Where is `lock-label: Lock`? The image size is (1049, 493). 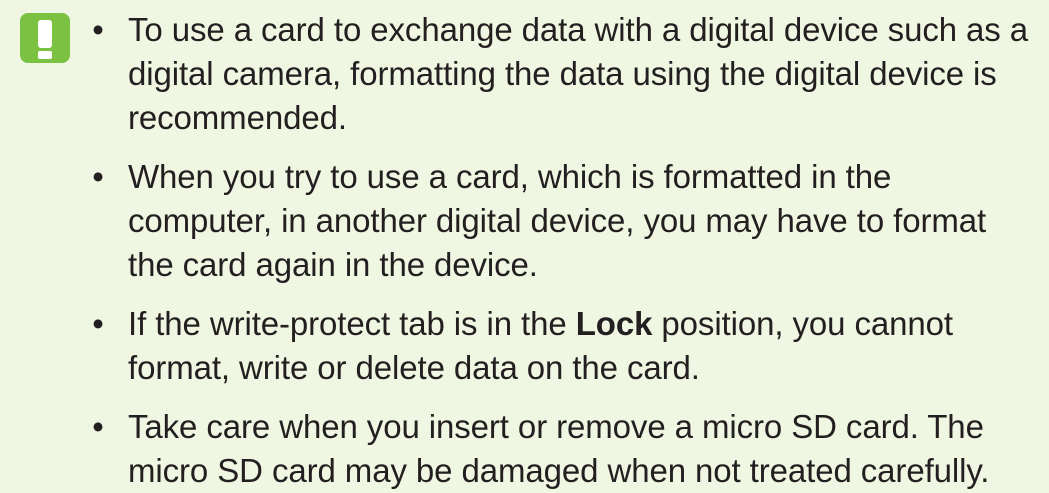 lock-label: Lock is located at coordinates (614, 323).